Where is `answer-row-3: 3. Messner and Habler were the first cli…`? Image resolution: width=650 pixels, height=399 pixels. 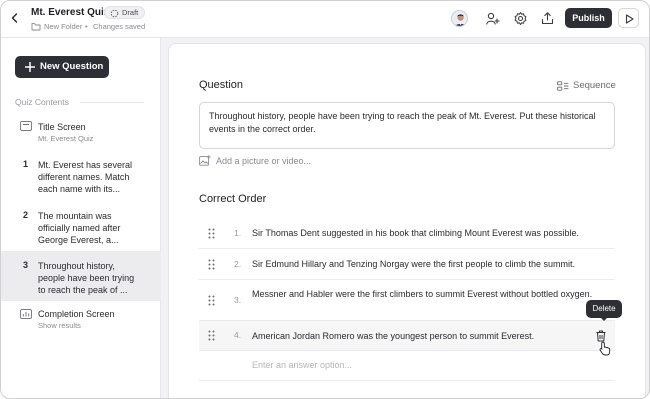 answer-row-3: 3. Messner and Habler were the first cli… is located at coordinates (407, 300).